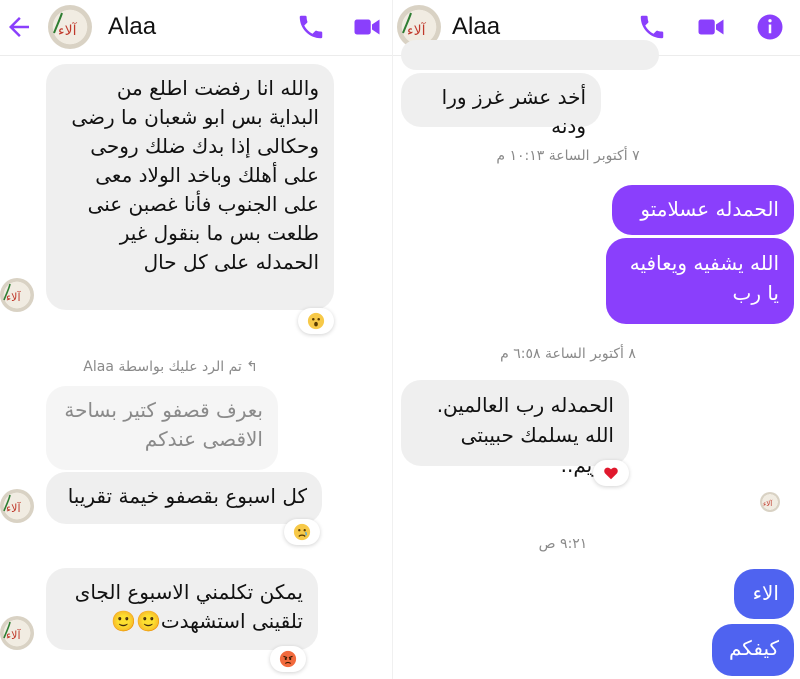  Describe the element at coordinates (703, 210) in the screenshot. I see `message-bubble-sent: الحمدله عسلامتو` at that location.